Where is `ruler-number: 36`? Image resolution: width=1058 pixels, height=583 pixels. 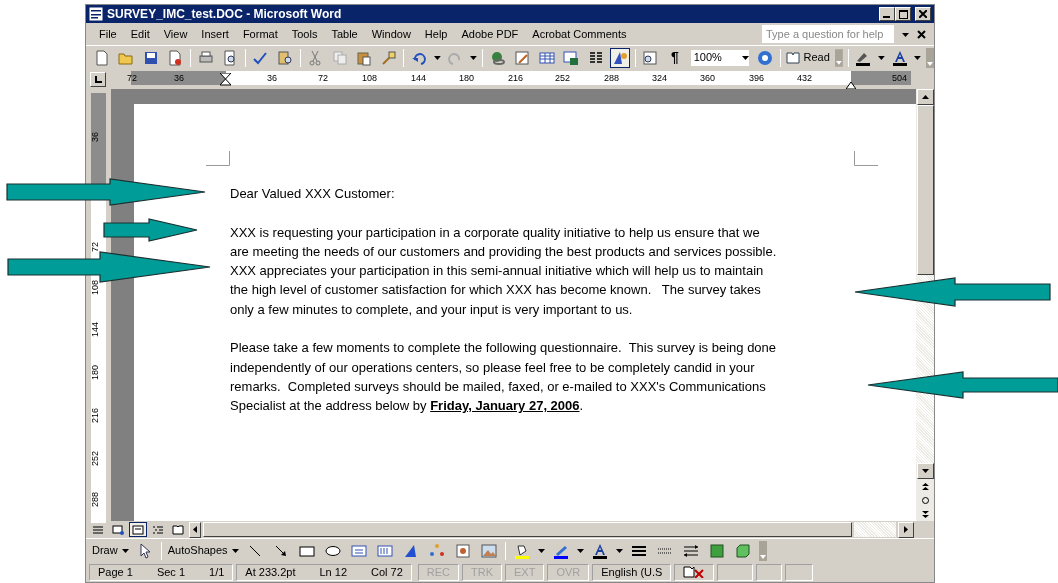 ruler-number: 36 is located at coordinates (95, 137).